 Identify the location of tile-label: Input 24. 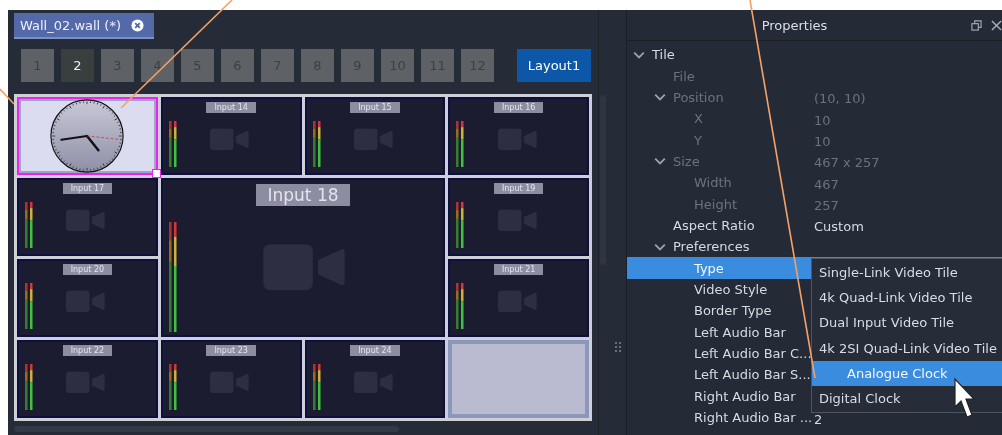
(375, 350).